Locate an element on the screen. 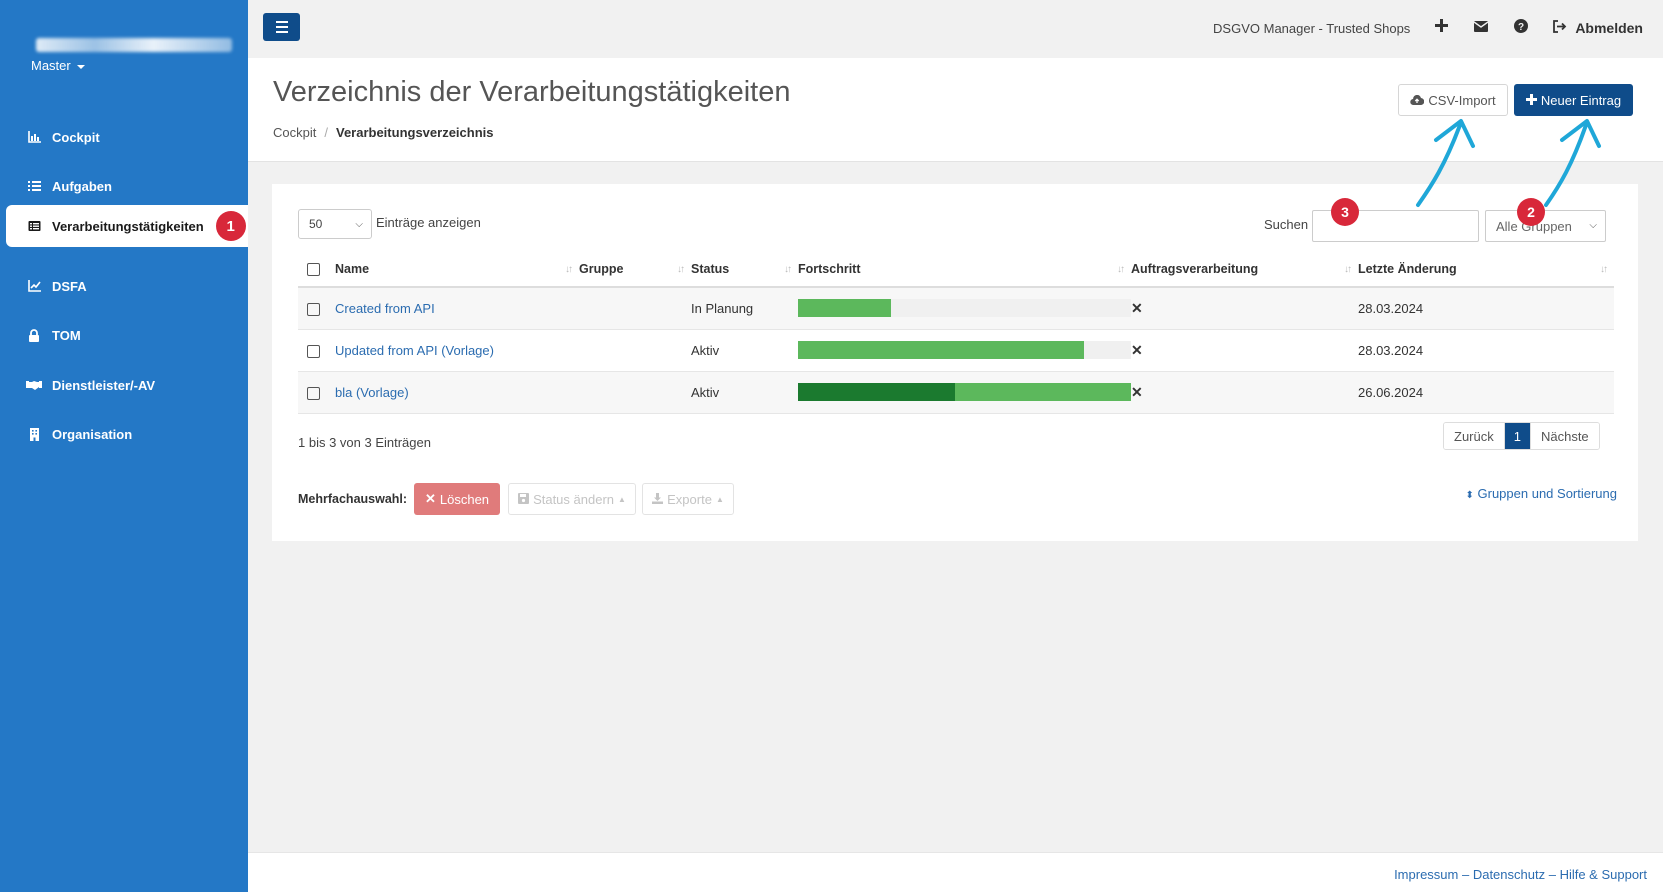 Image resolution: width=1663 pixels, height=892 pixels. menu-toggle-button is located at coordinates (281, 27).